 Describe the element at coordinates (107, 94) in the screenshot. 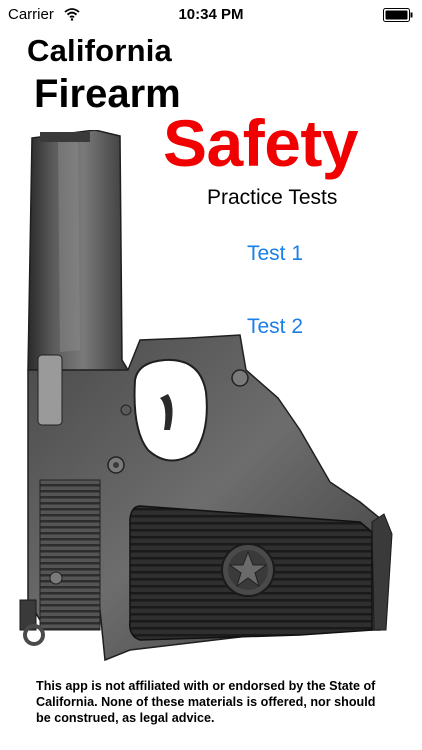

I see `title-firearm: Firearm` at that location.